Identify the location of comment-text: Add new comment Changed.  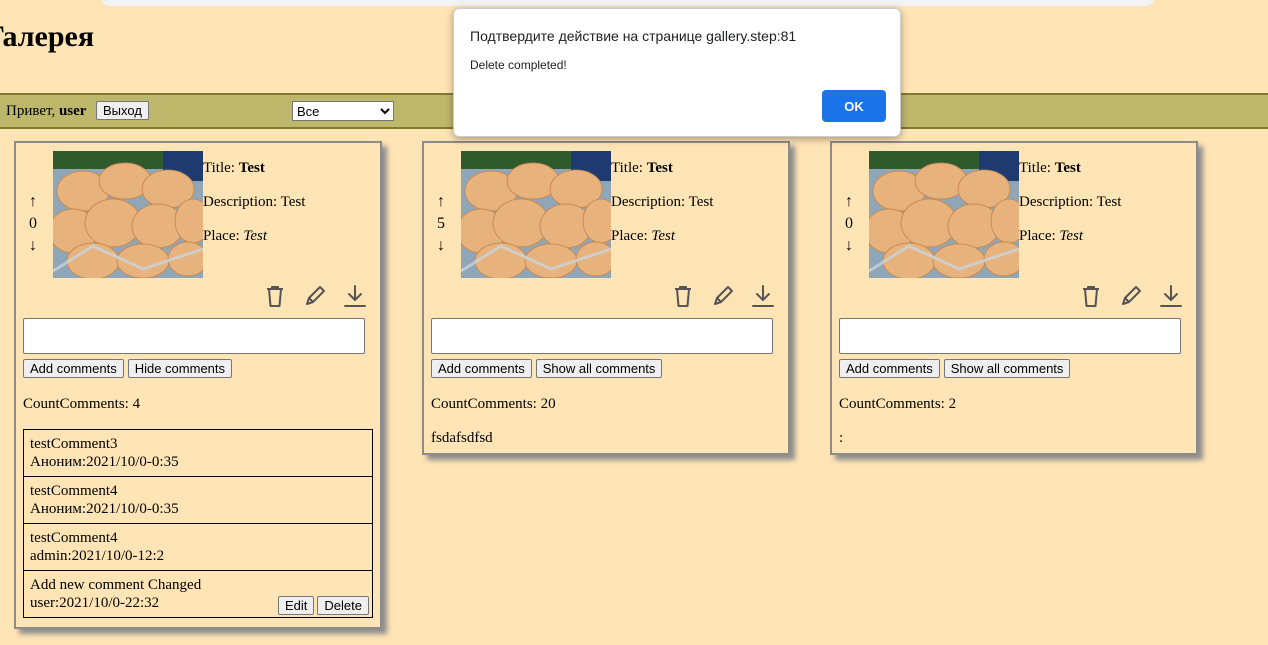
(116, 585).